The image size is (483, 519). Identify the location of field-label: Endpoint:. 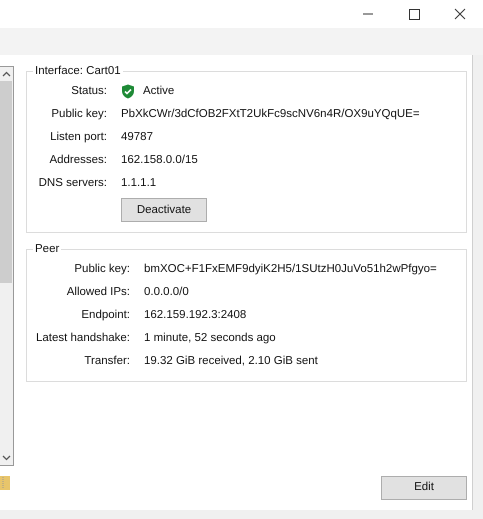
(105, 315).